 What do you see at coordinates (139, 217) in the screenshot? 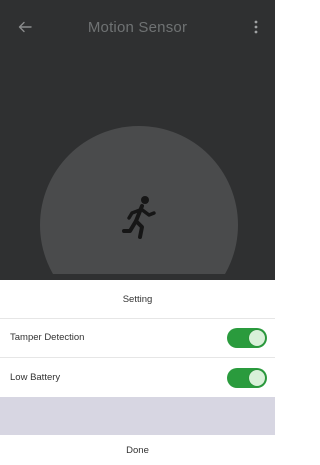
I see `running-person-icon` at bounding box center [139, 217].